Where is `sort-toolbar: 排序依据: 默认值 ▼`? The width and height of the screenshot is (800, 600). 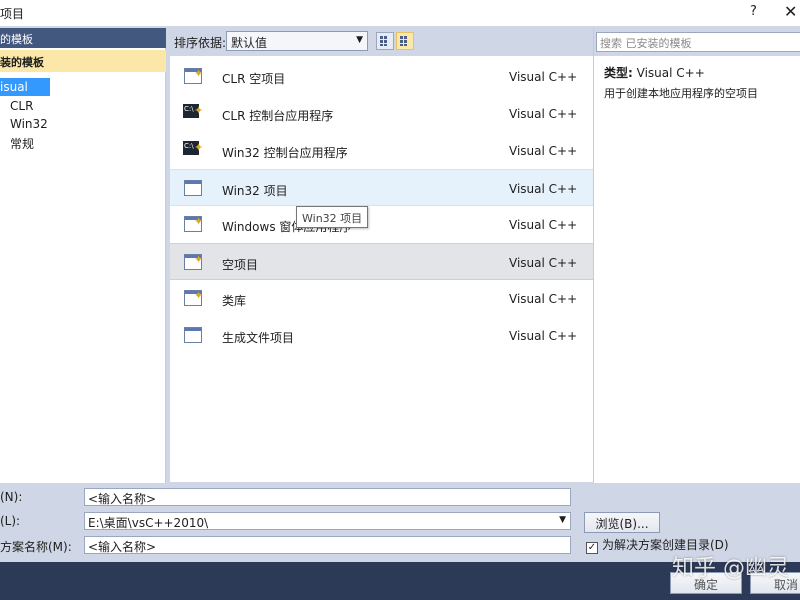 sort-toolbar: 排序依据: 默认值 ▼ is located at coordinates (380, 41).